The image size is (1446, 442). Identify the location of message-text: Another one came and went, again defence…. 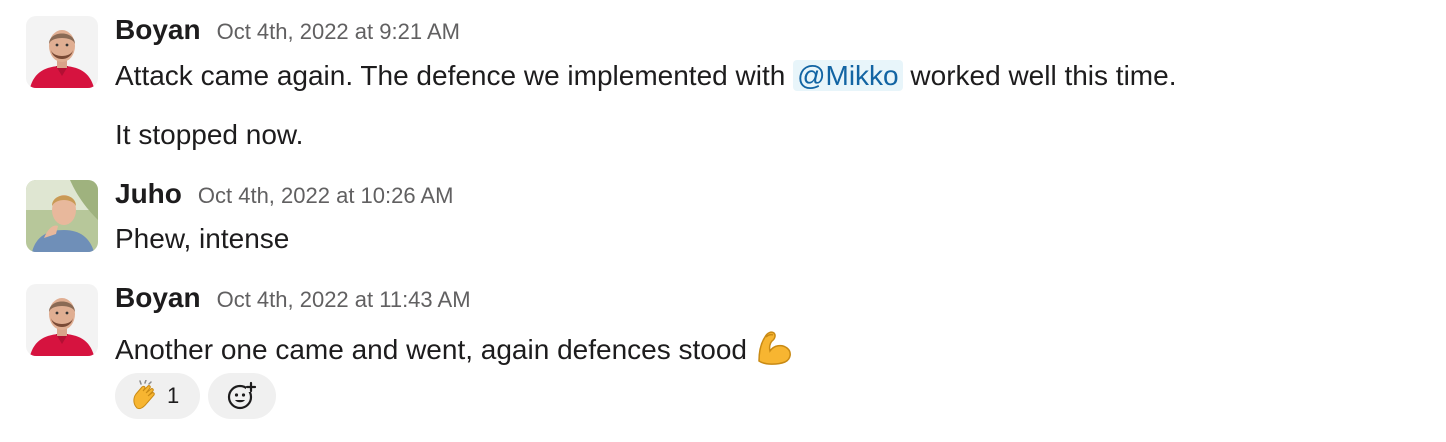
(455, 346).